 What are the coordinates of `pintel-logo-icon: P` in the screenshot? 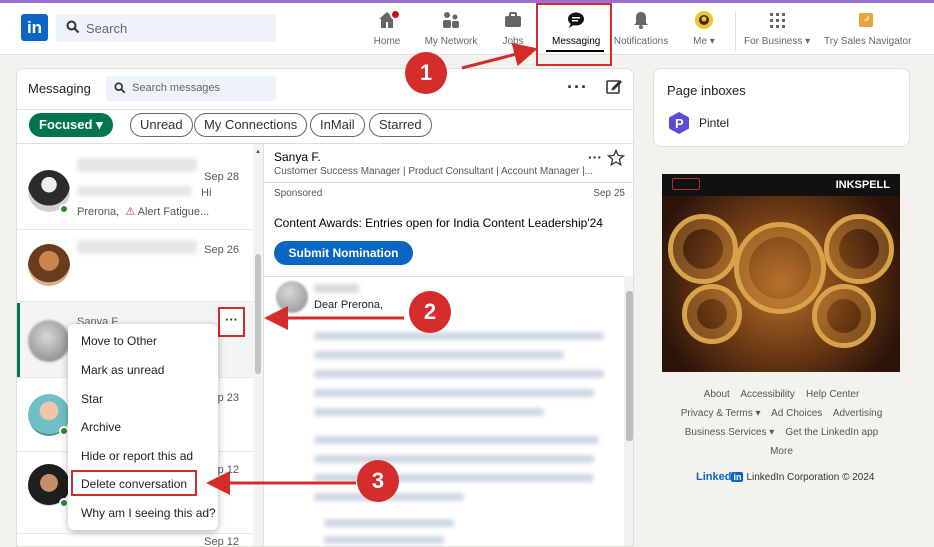 It's located at (679, 123).